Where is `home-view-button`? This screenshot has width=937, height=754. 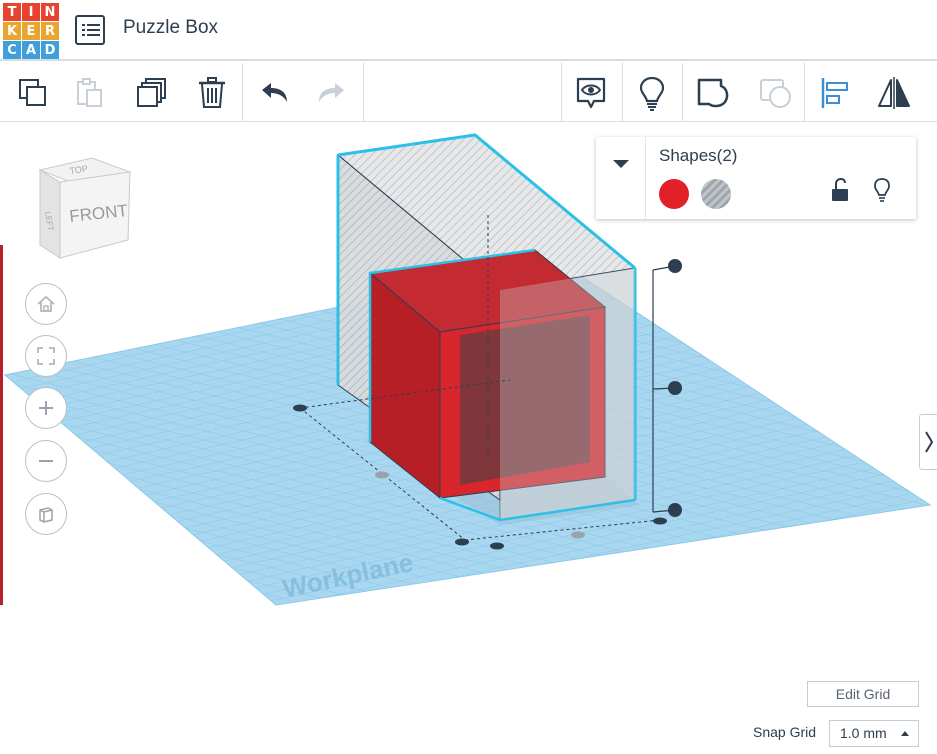
home-view-button is located at coordinates (46, 304).